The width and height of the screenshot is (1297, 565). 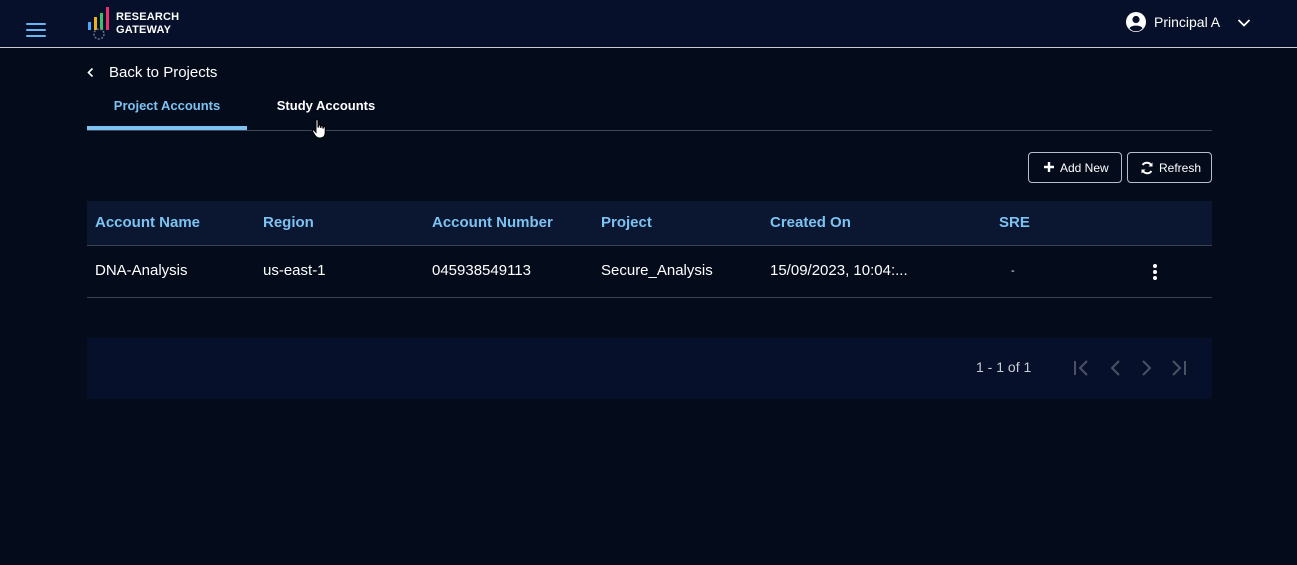 What do you see at coordinates (1136, 22) in the screenshot?
I see `user-circle-icon` at bounding box center [1136, 22].